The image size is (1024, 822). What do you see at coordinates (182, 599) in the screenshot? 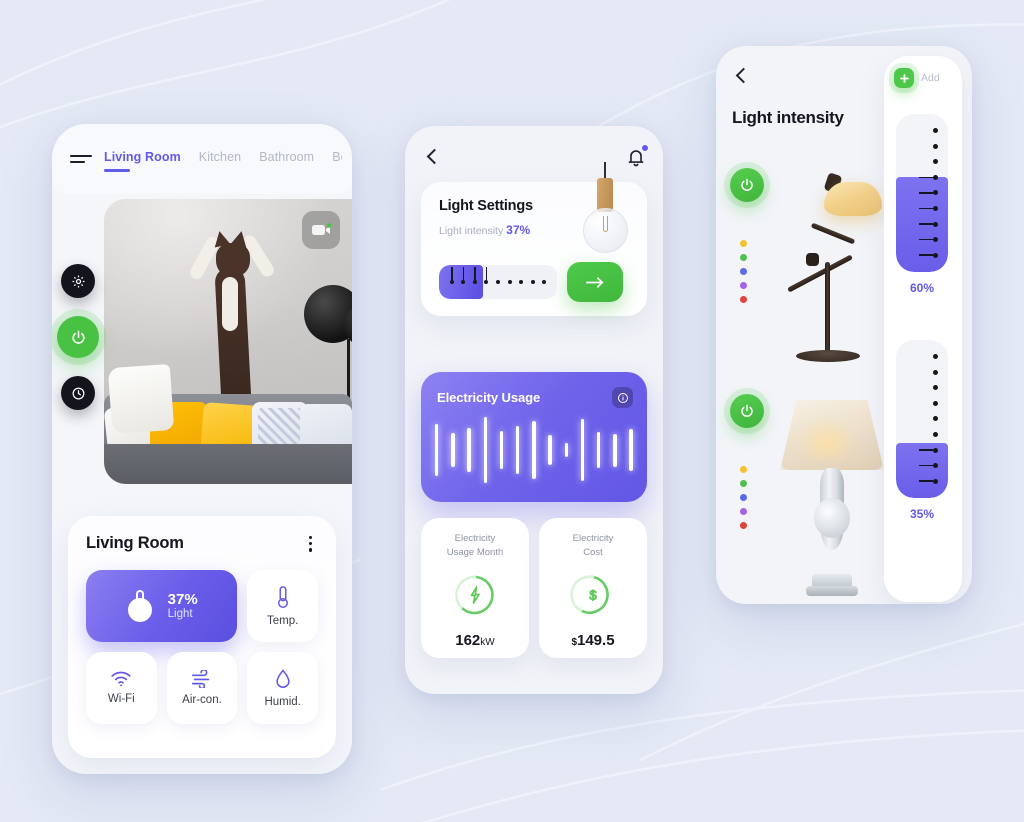
I see `light-value: 37%` at bounding box center [182, 599].